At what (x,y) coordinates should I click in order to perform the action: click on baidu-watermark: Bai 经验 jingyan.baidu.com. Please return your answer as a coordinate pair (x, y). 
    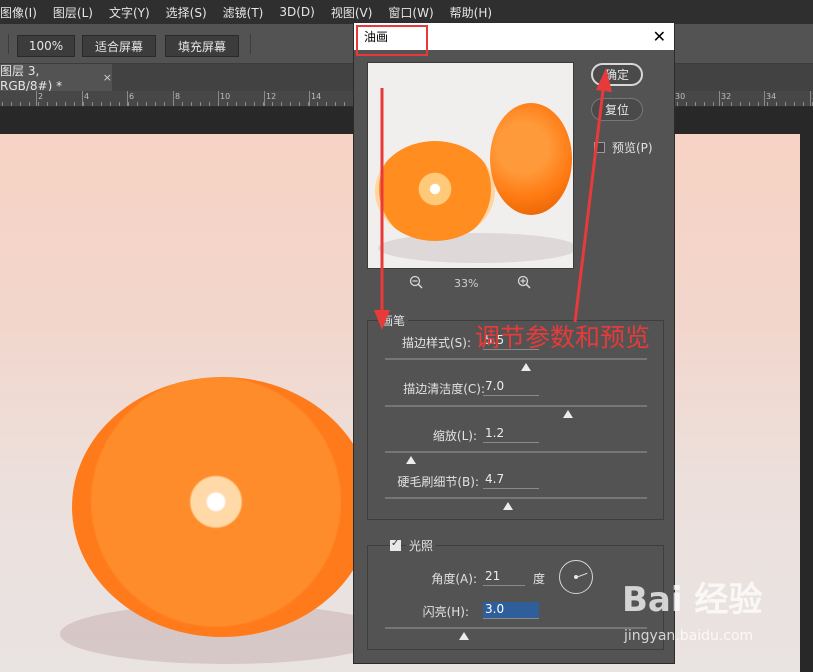
    Looking at the image, I should click on (712, 619).